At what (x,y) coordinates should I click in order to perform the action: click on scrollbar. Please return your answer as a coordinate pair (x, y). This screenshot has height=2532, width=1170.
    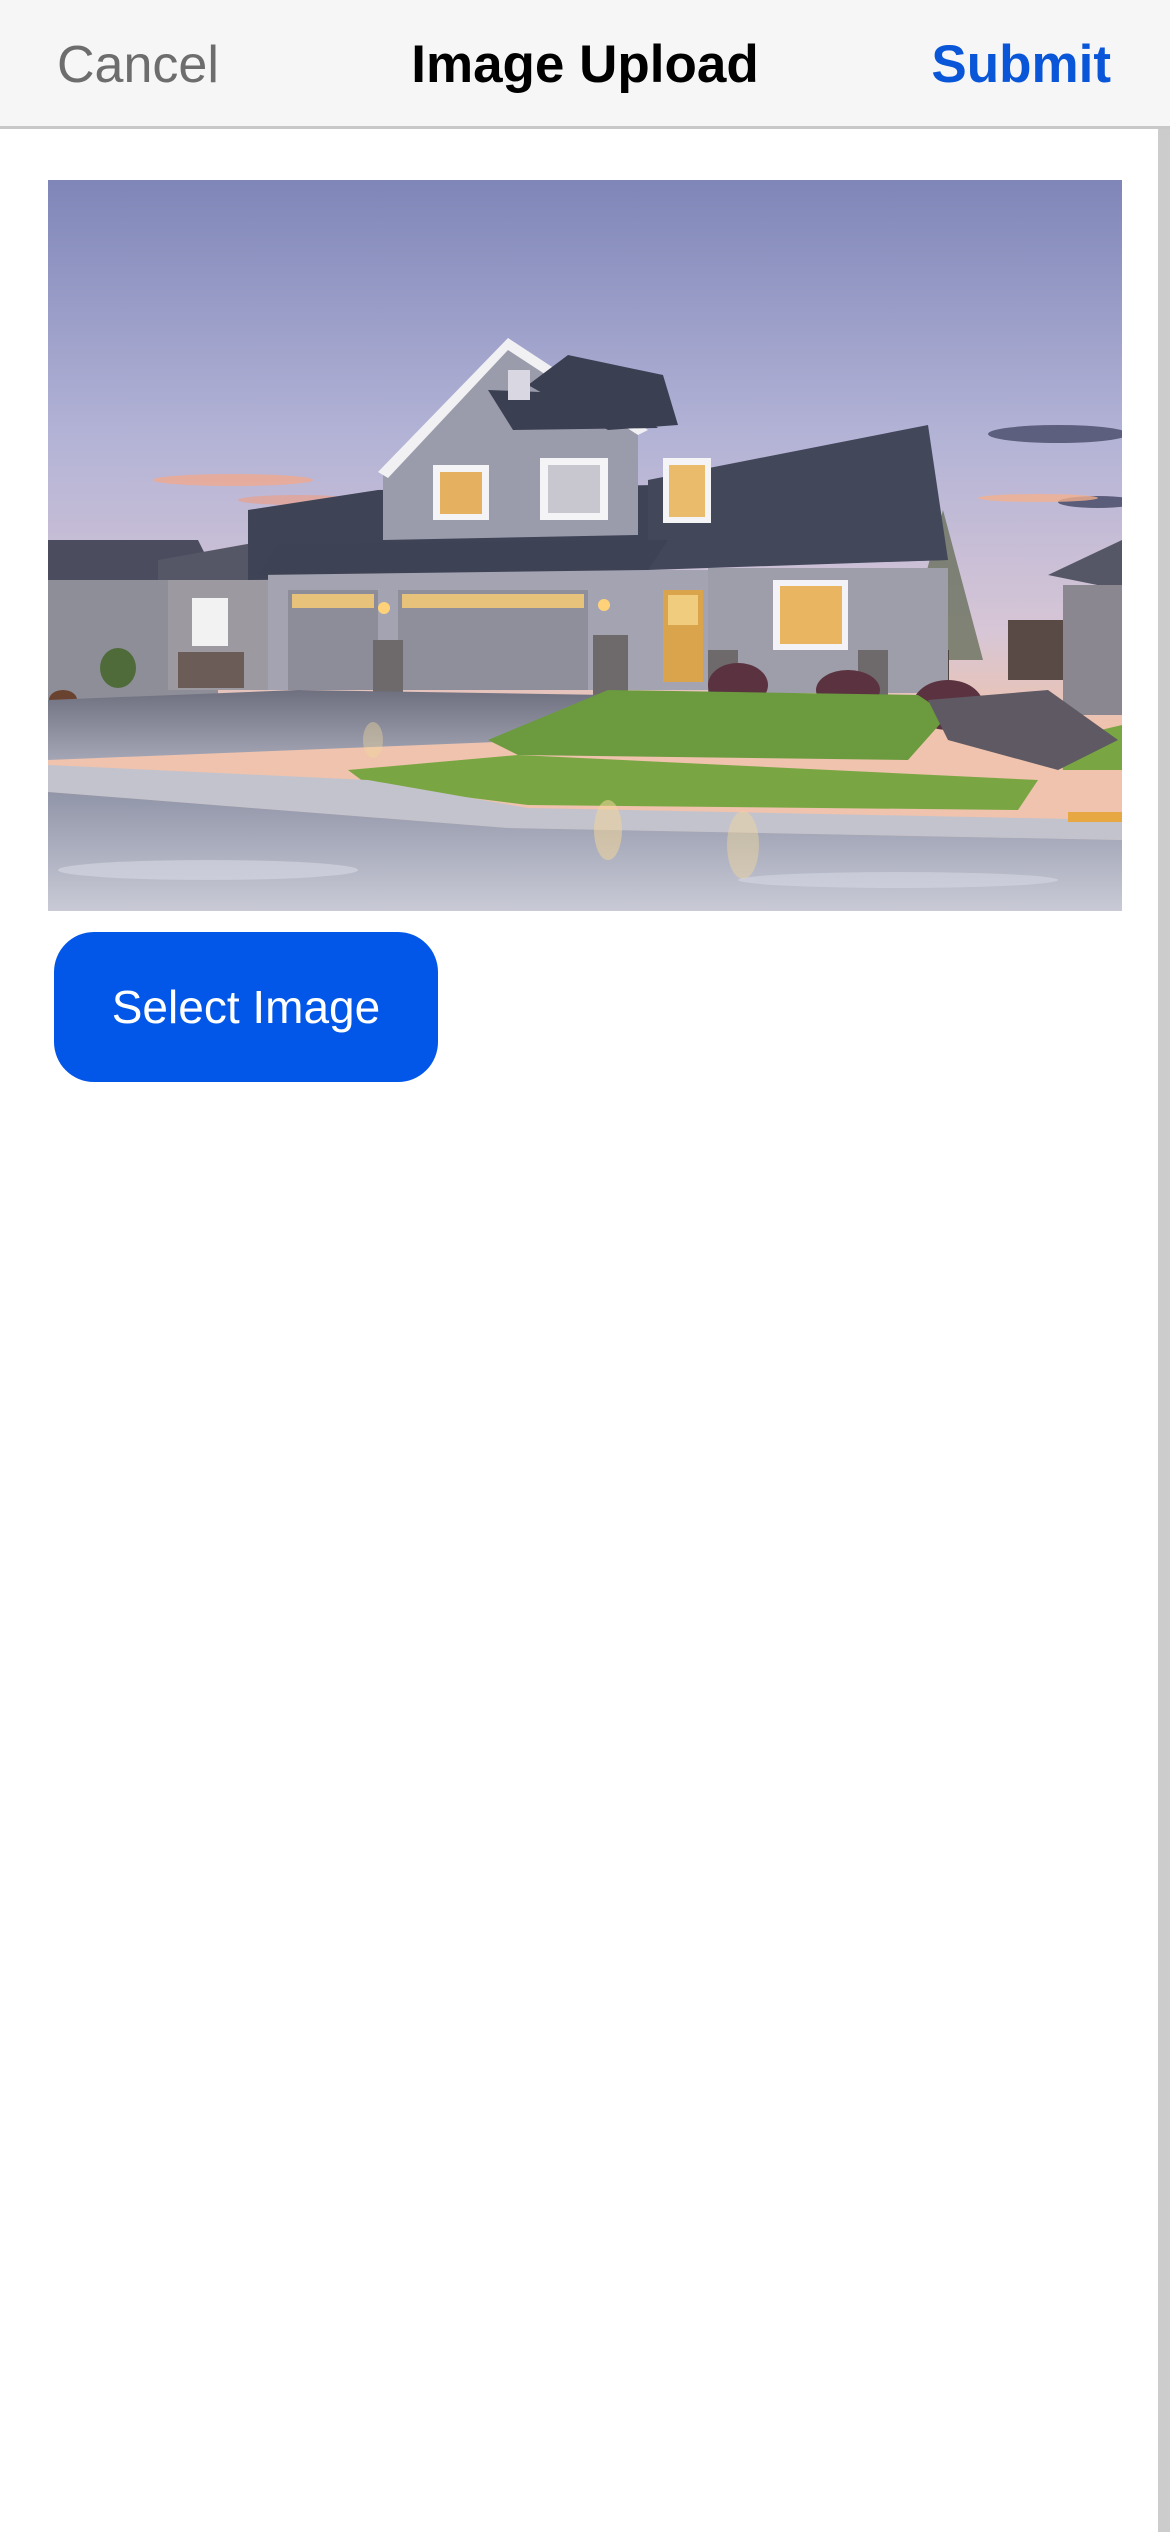
    Looking at the image, I should click on (1164, 1330).